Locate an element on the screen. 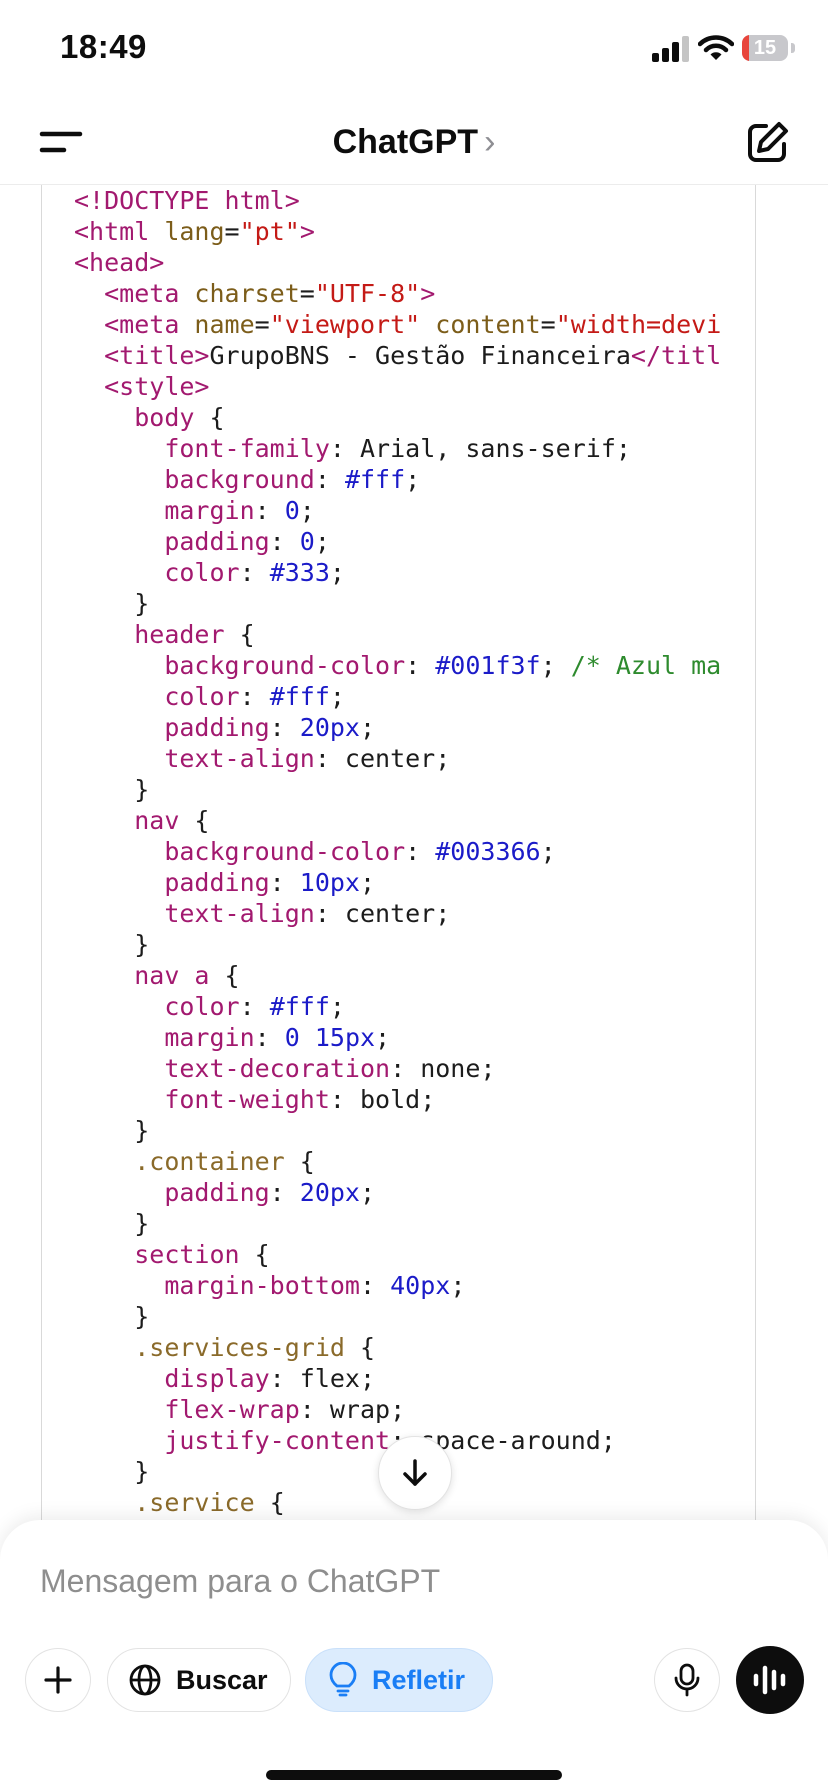  code-token: font-weight is located at coordinates (247, 1099).